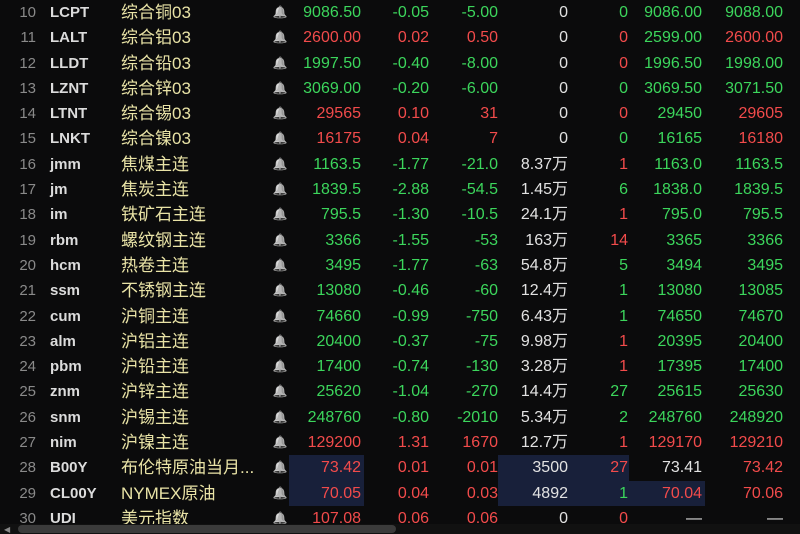 The height and width of the screenshot is (534, 800). I want to click on table-row: 14 LTNT 综合锡03 🔔 29565 0.10 31 0 0 29450 29605, so click(400, 113).